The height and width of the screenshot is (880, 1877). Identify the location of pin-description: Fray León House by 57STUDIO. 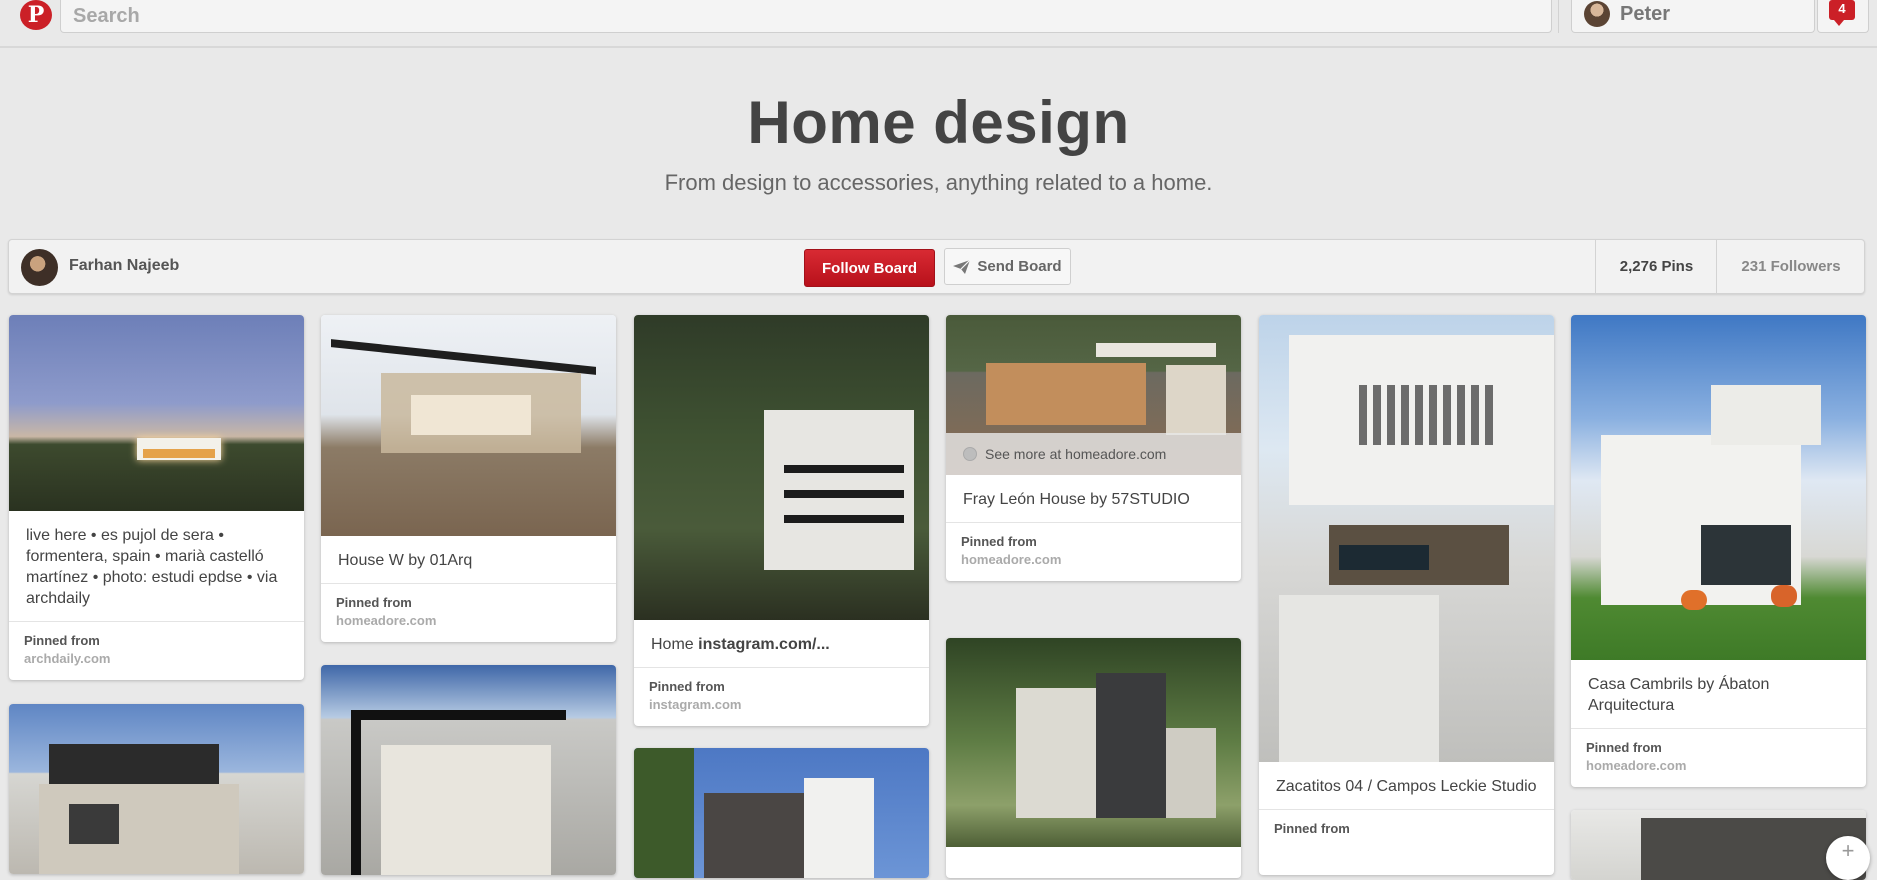
(1093, 499).